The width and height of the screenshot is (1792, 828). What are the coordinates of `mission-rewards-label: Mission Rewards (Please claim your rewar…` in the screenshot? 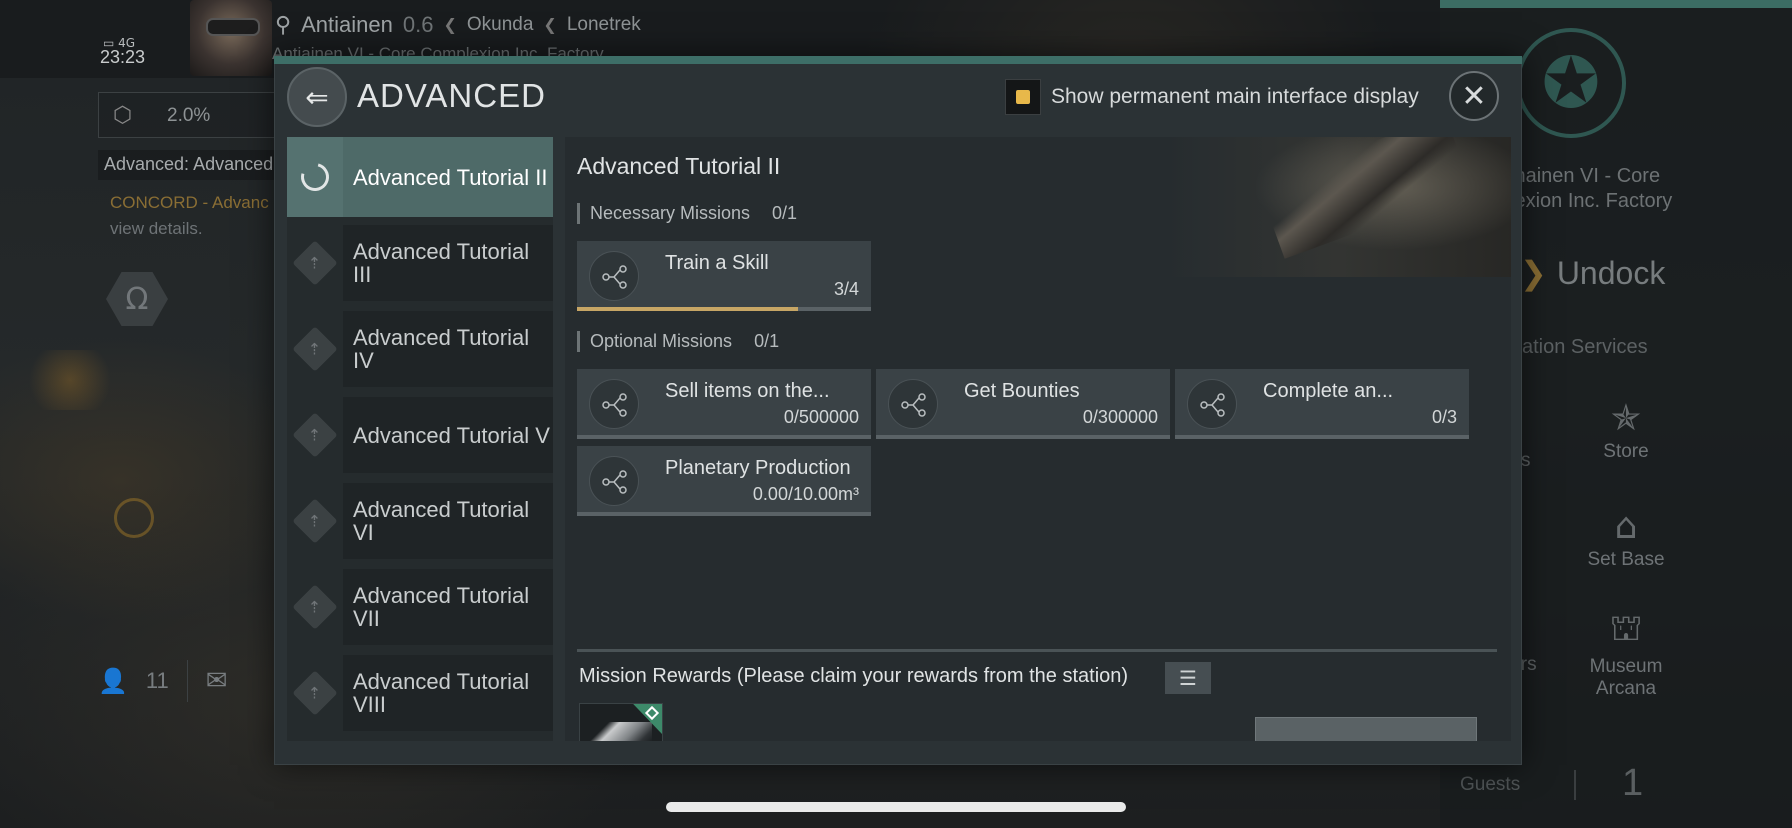 It's located at (854, 676).